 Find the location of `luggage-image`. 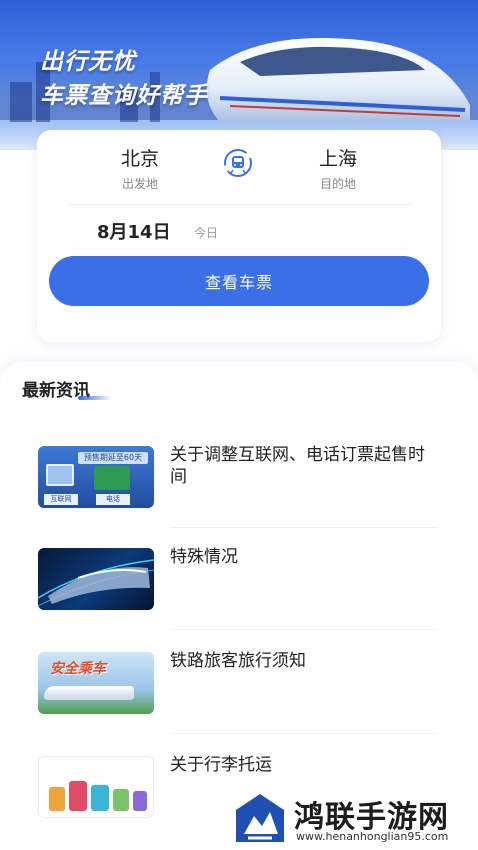

luggage-image is located at coordinates (96, 787).